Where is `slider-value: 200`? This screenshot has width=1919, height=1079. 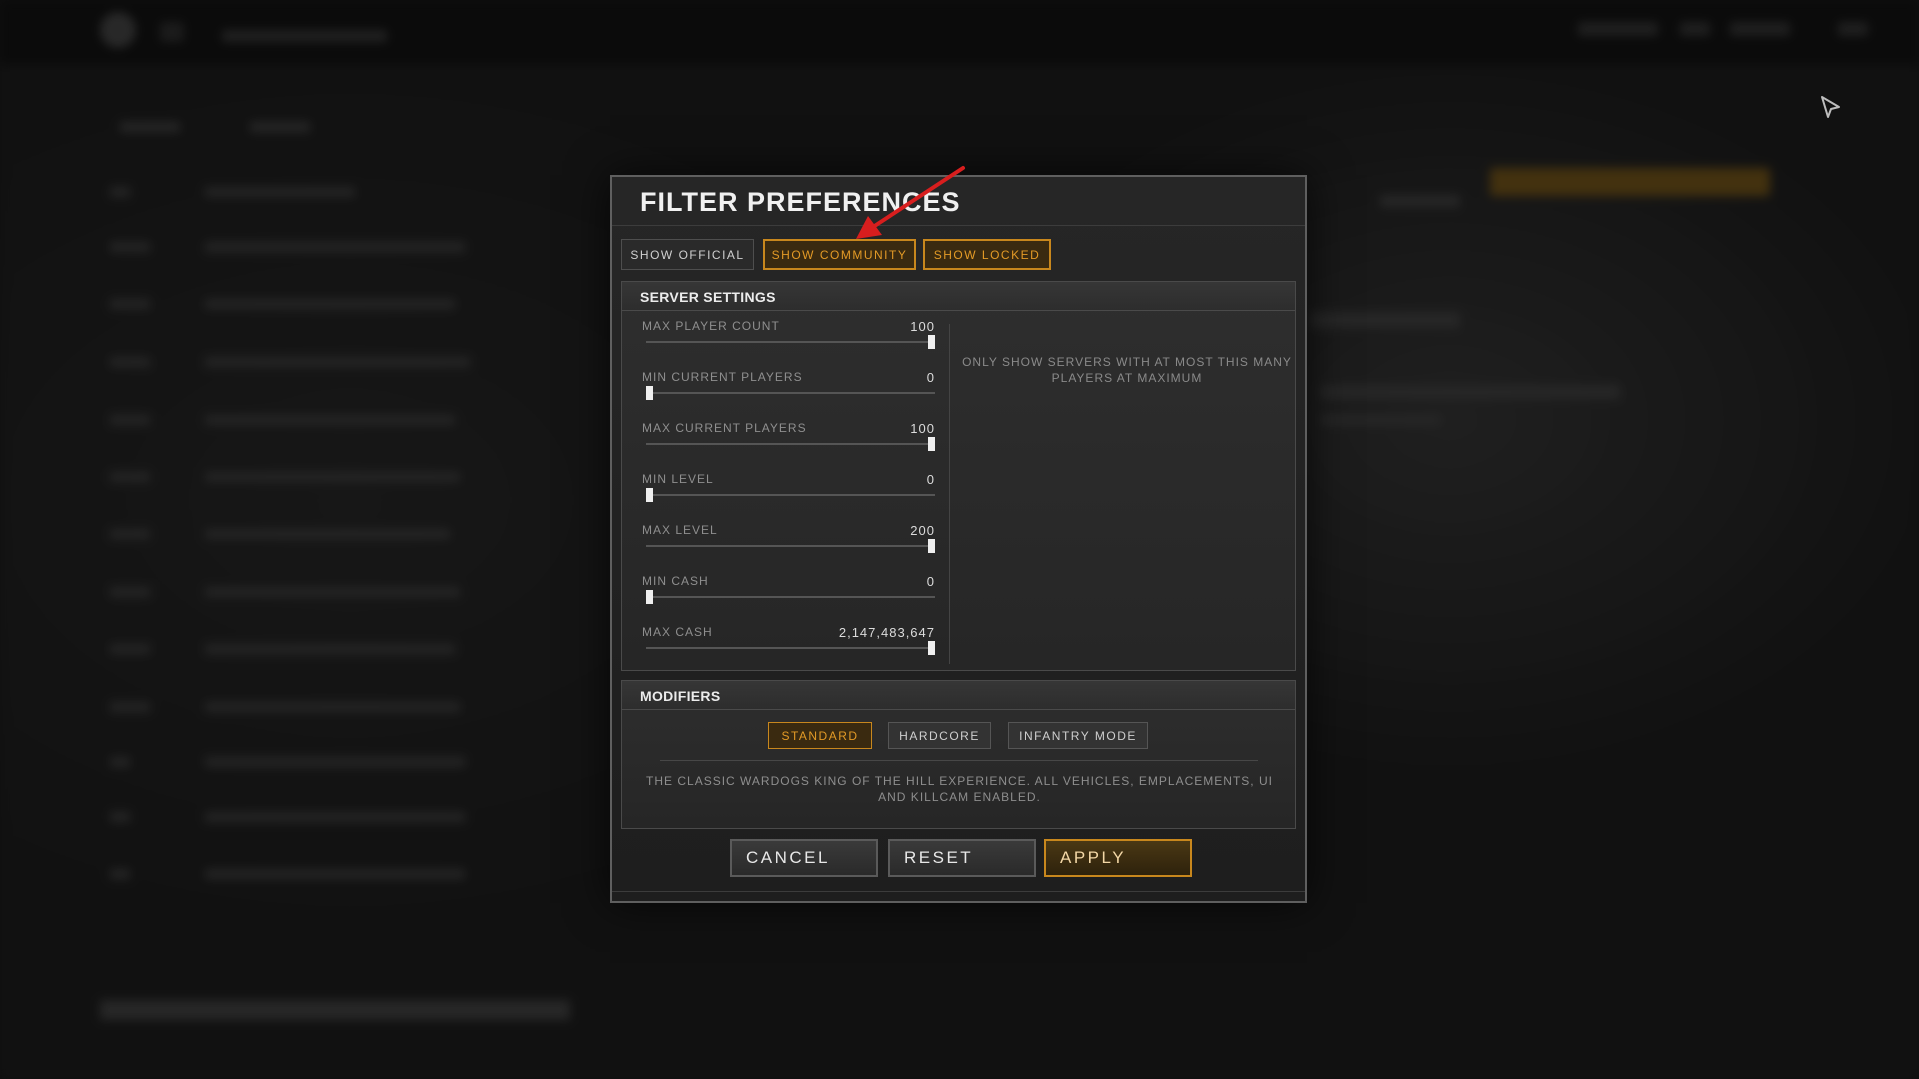
slider-value: 200 is located at coordinates (922, 530).